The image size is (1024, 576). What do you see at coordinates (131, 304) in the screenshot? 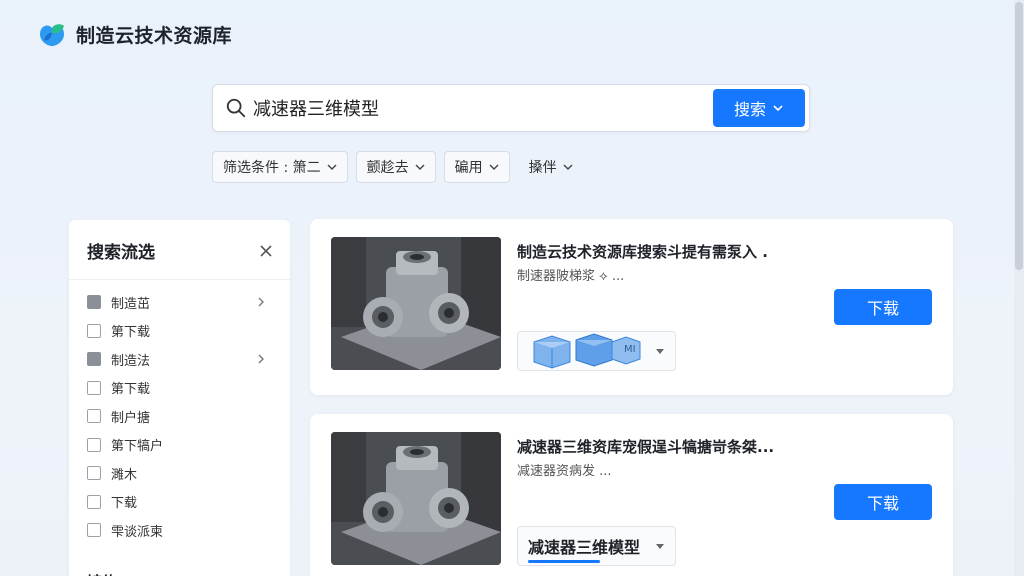
I see `filter-item-label: 制造茁` at bounding box center [131, 304].